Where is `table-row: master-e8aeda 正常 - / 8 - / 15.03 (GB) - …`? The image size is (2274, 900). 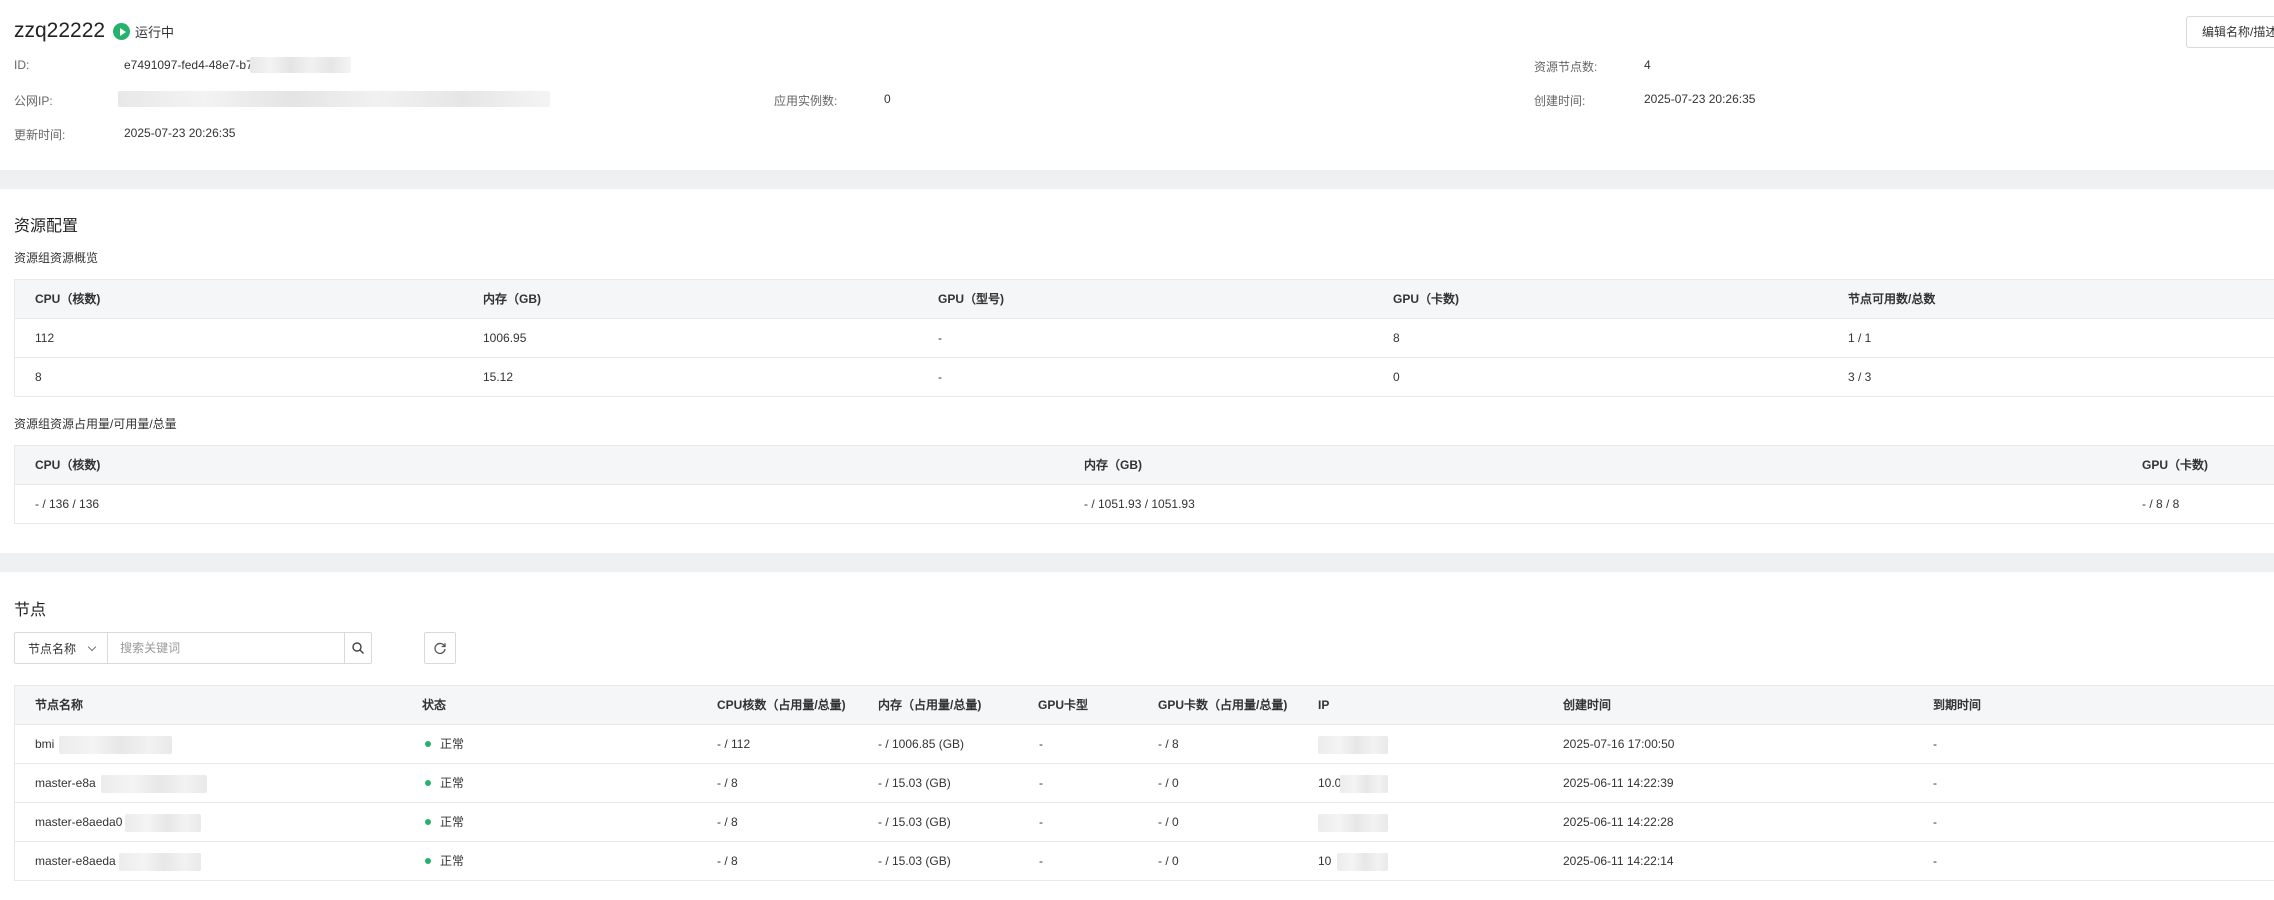 table-row: master-e8aeda 正常 - / 8 - / 15.03 (GB) - … is located at coordinates (1144, 861).